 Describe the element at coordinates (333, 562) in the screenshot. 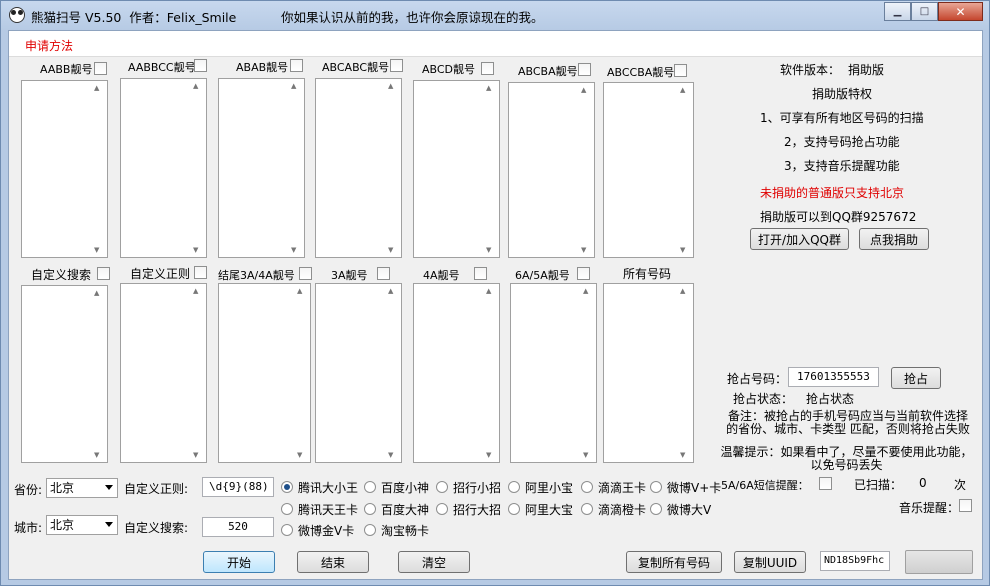

I see `stop-button: 结束` at that location.